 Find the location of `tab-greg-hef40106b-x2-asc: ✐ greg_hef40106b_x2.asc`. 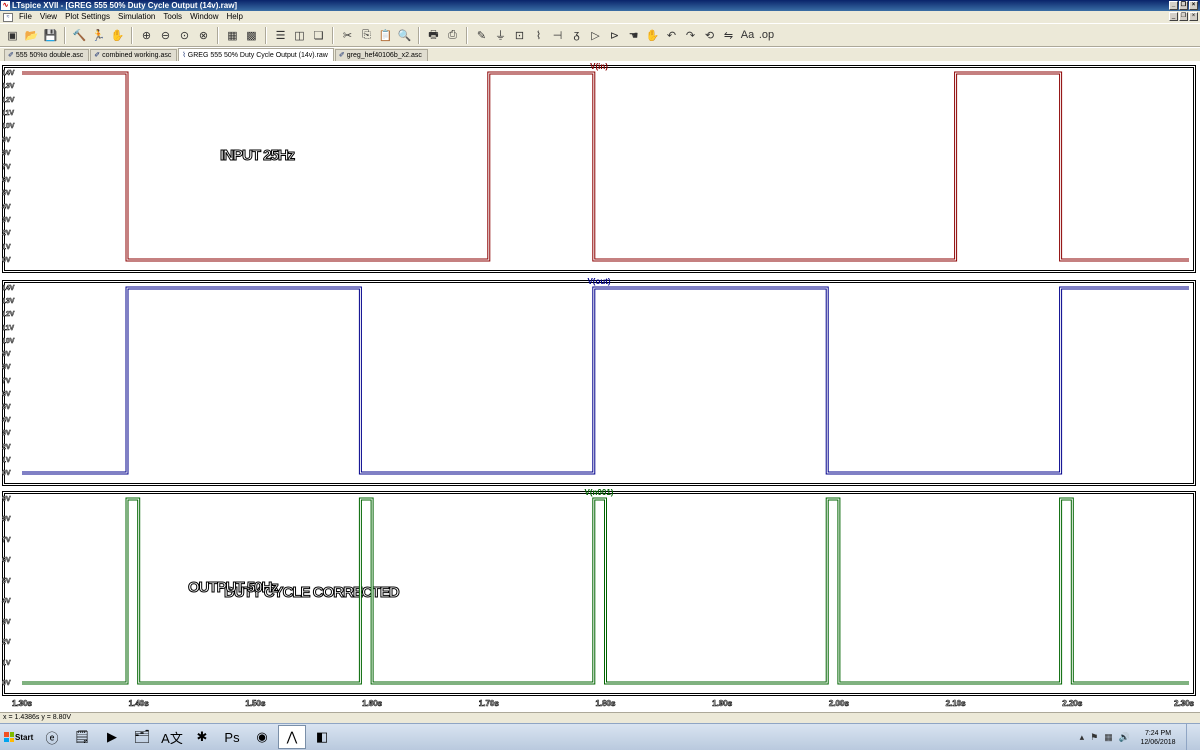

tab-greg-hef40106b-x2-asc: ✐ greg_hef40106b_x2.asc is located at coordinates (381, 55).